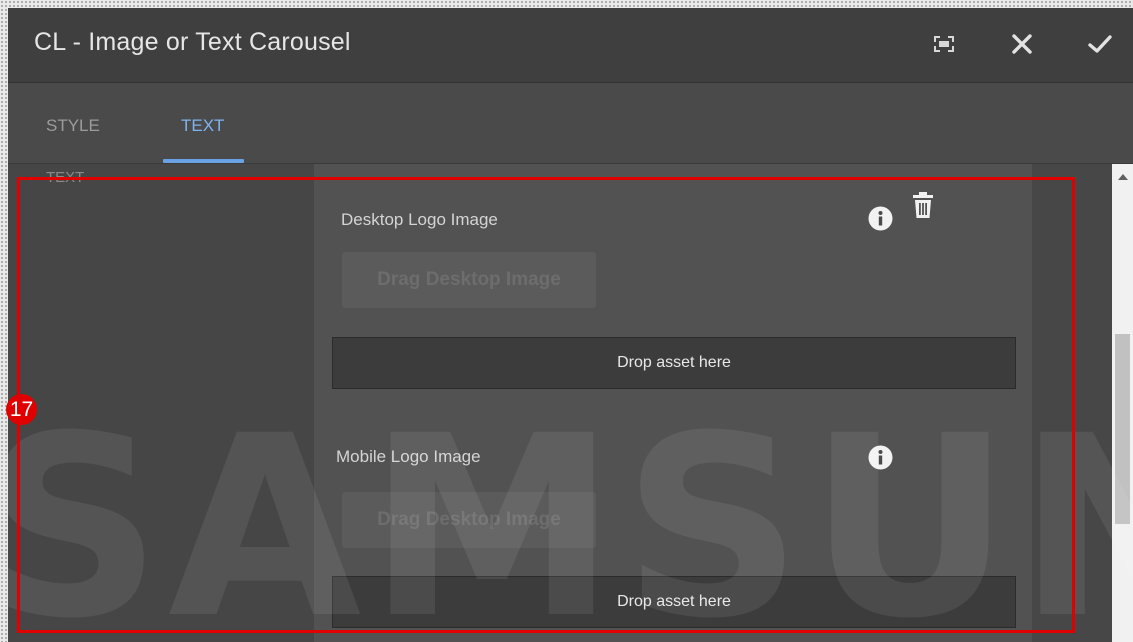 The height and width of the screenshot is (642, 1133). I want to click on step-number-badge: 17, so click(21, 409).